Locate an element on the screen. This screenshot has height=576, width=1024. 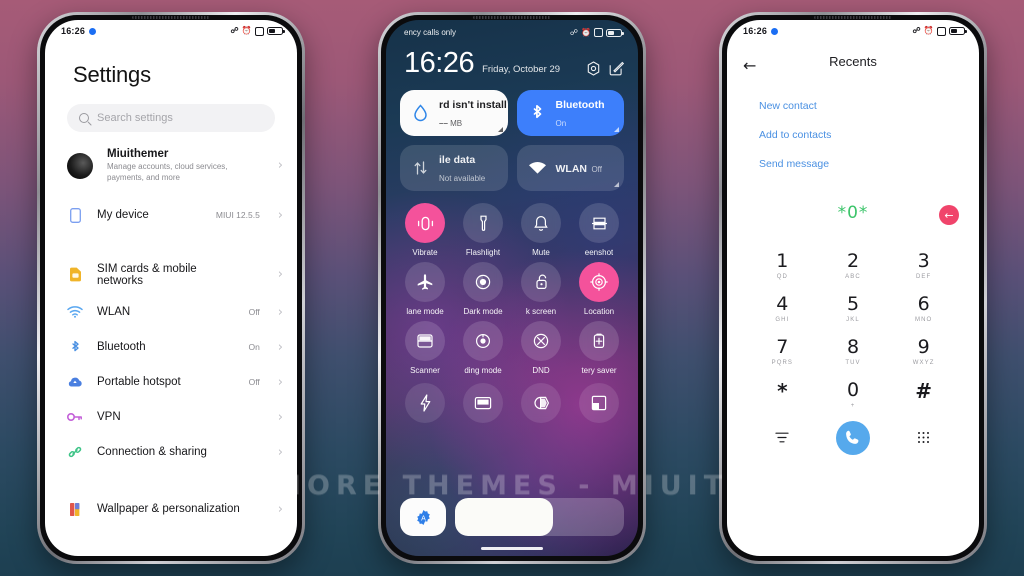
key-6: 6 MNO is located at coordinates (923, 309).